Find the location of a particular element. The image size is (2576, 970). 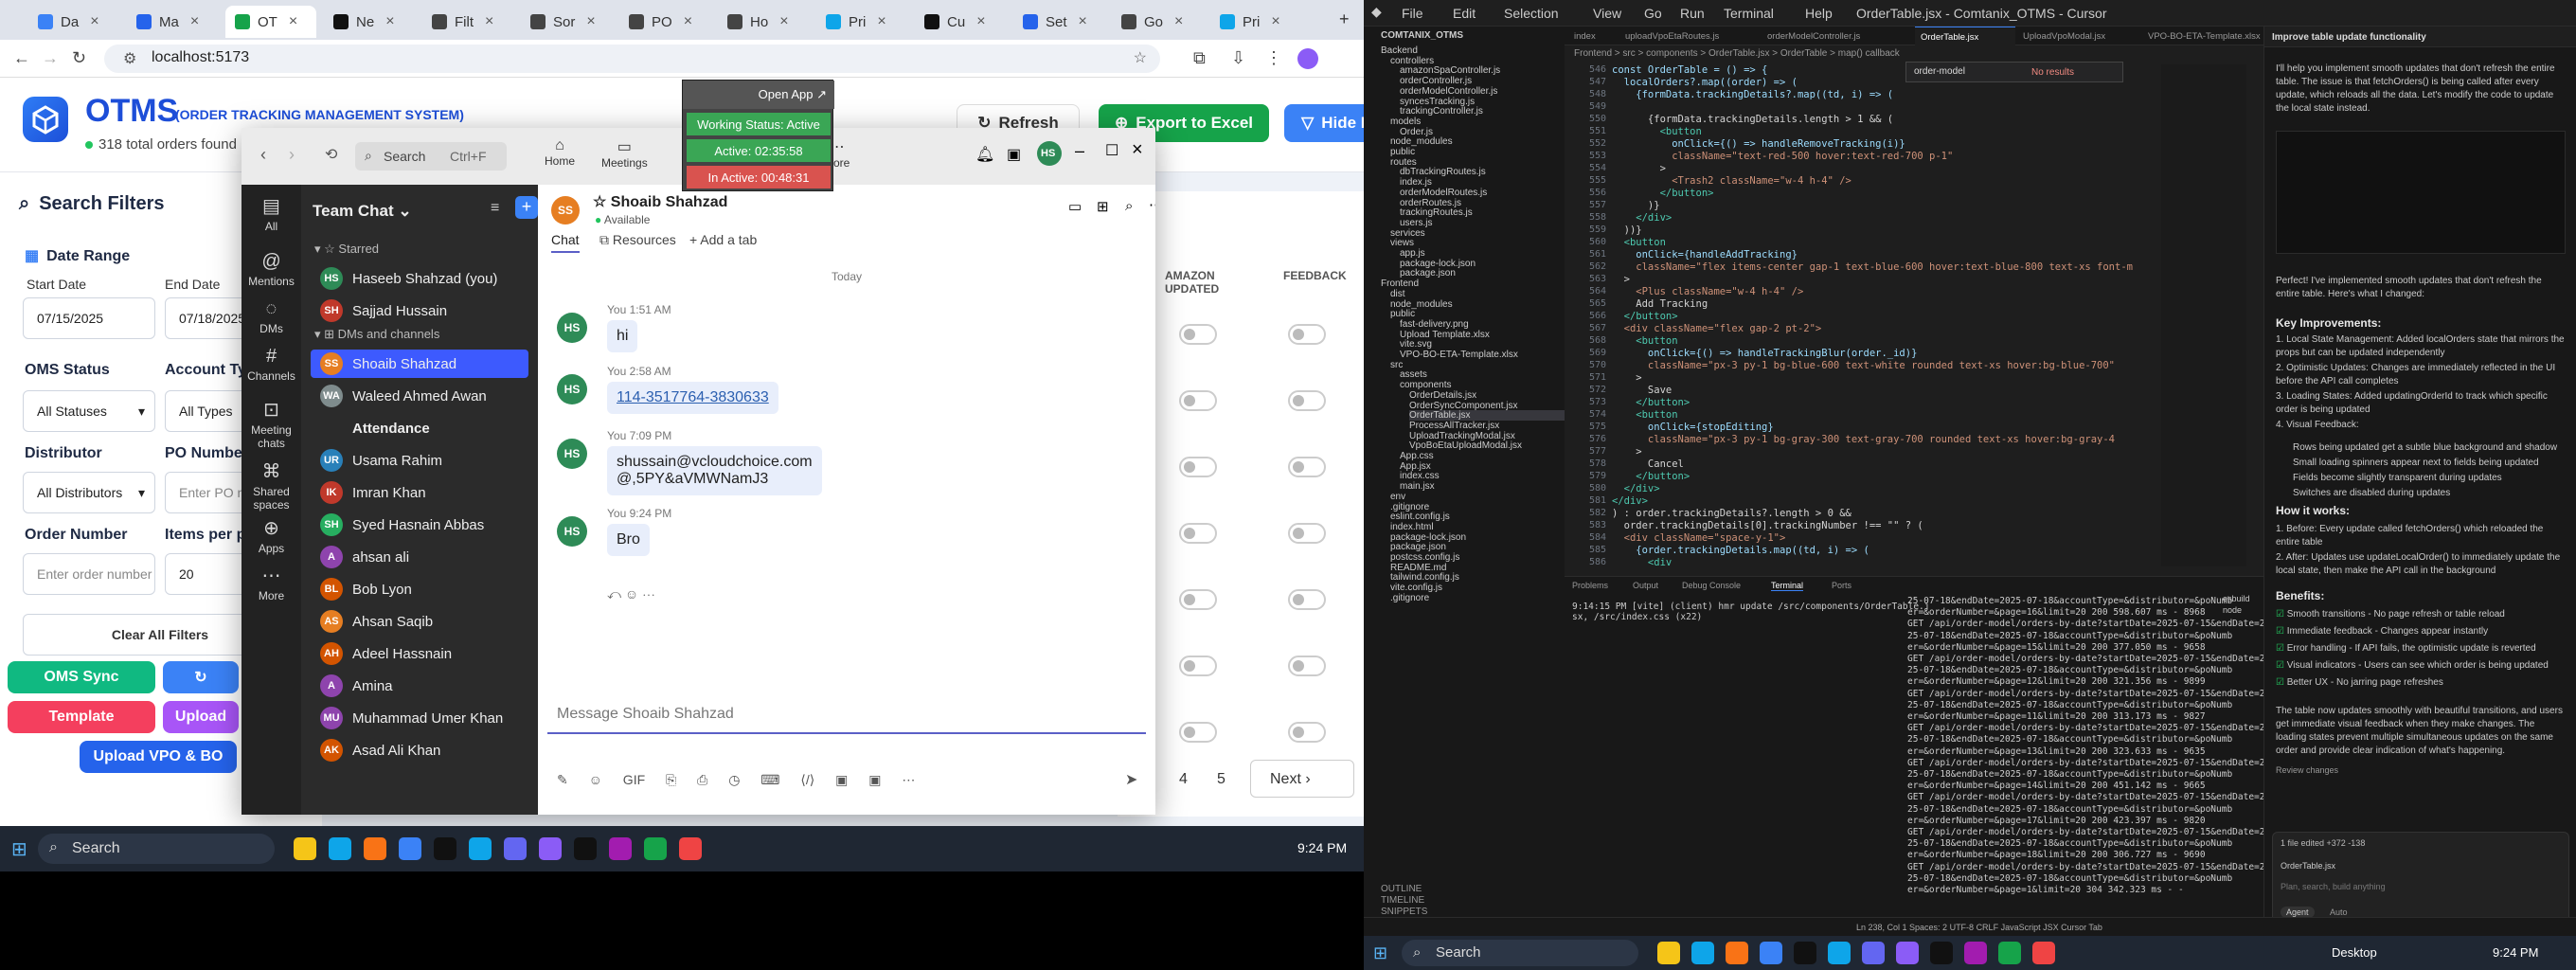

explorer-item: App.css is located at coordinates (1417, 456).